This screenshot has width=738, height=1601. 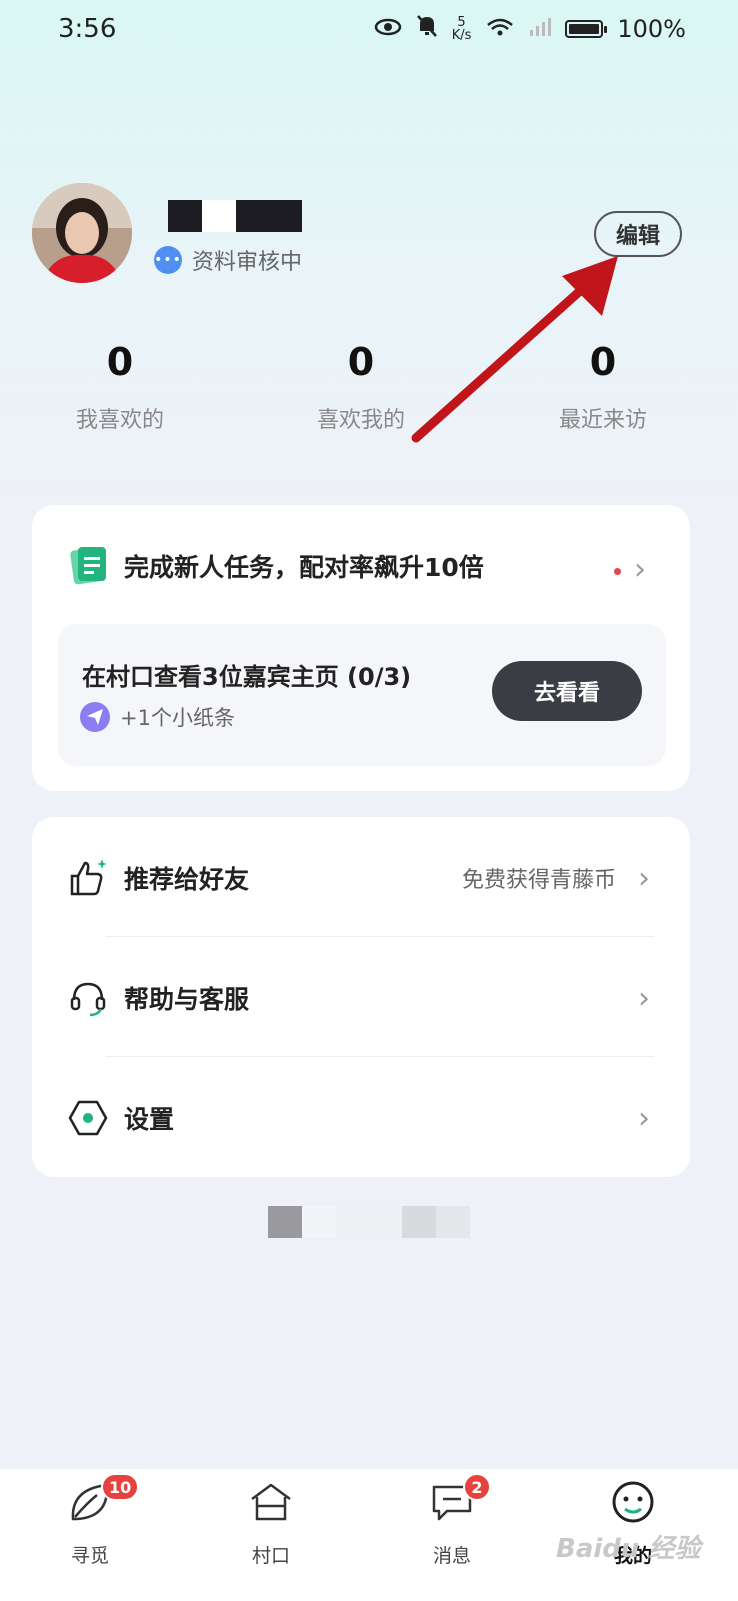 What do you see at coordinates (567, 691) in the screenshot?
I see `go-see-button: 去看看` at bounding box center [567, 691].